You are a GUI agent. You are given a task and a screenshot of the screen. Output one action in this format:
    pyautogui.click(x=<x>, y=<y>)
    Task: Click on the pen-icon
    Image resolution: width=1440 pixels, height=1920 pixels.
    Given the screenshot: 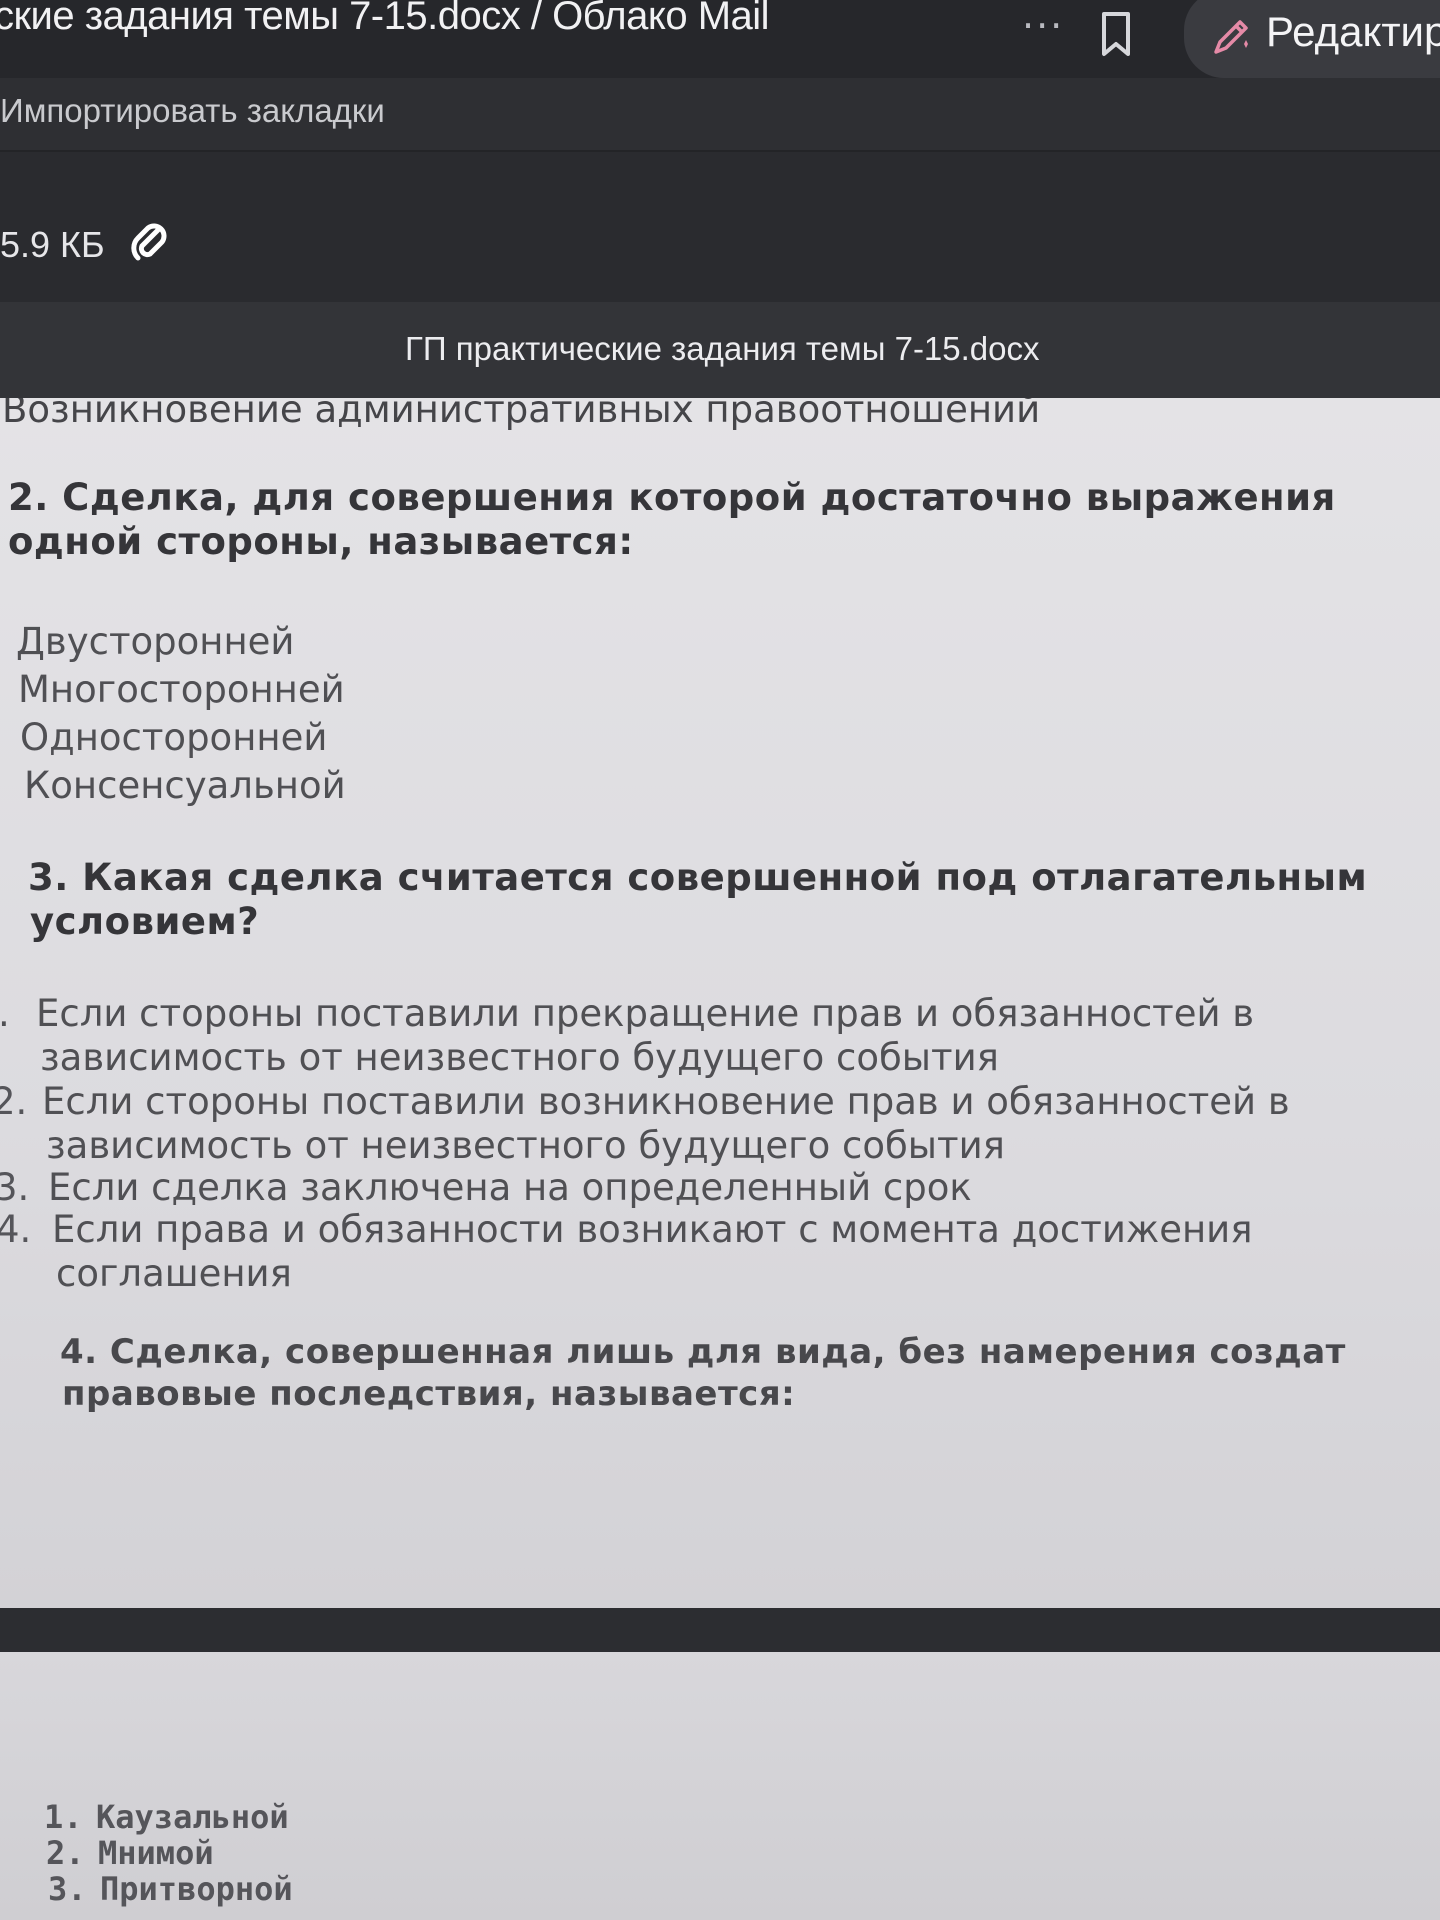 What is the action you would take?
    pyautogui.click(x=1231, y=37)
    